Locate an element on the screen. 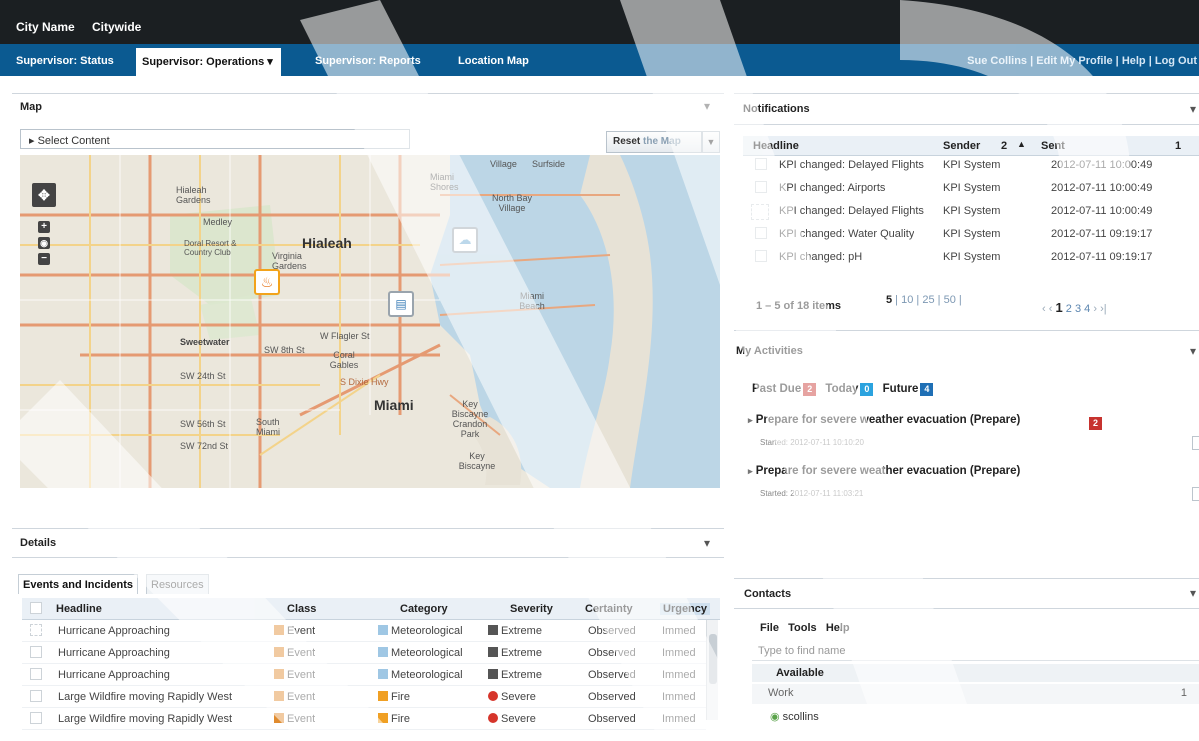 The image size is (1199, 741). map-label-miami-beach: Miami Beach is located at coordinates (532, 301).